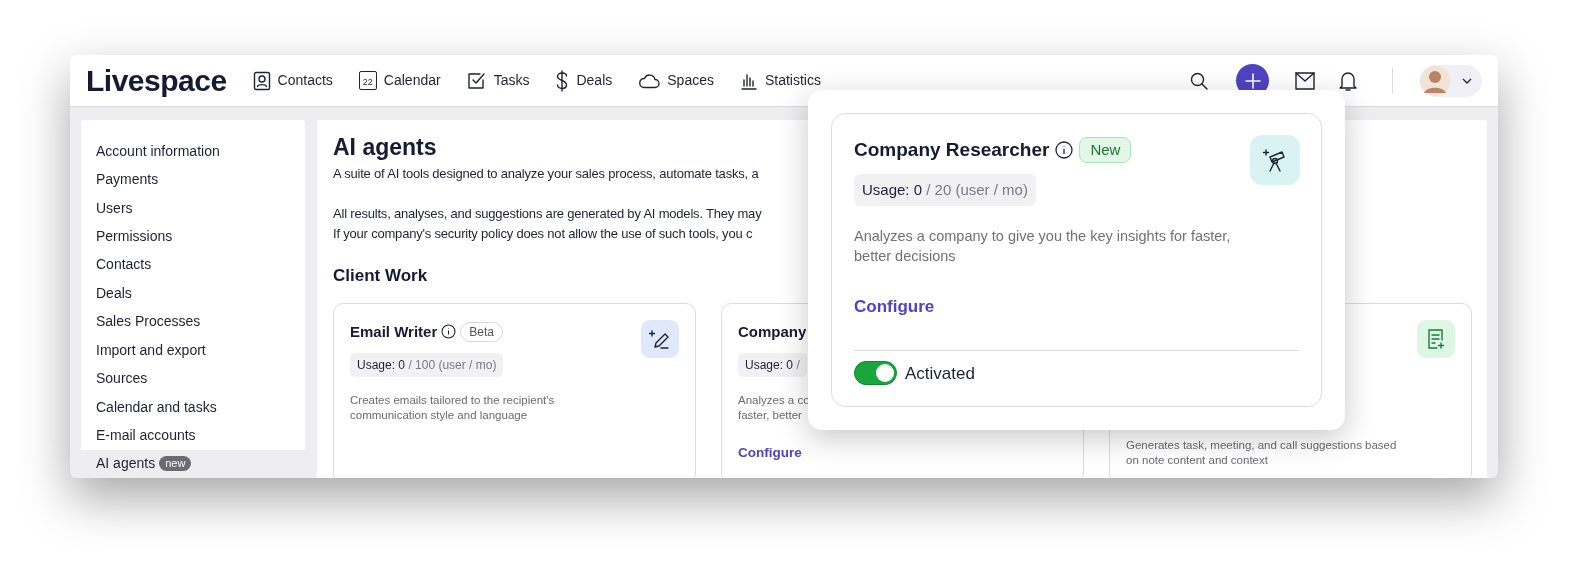 The width and height of the screenshot is (1580, 572). Describe the element at coordinates (770, 415) in the screenshot. I see `card-description: faster, better` at that location.